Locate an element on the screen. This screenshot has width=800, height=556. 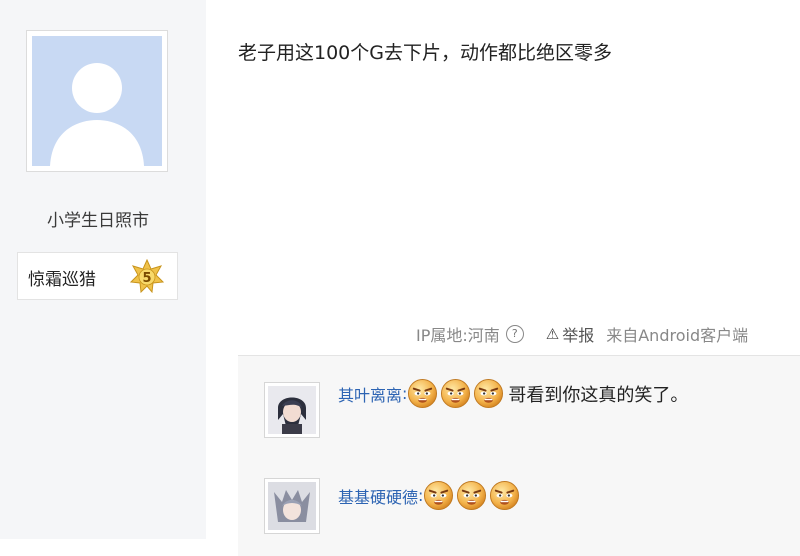
report-button: ⚠ 举报 is located at coordinates (570, 334).